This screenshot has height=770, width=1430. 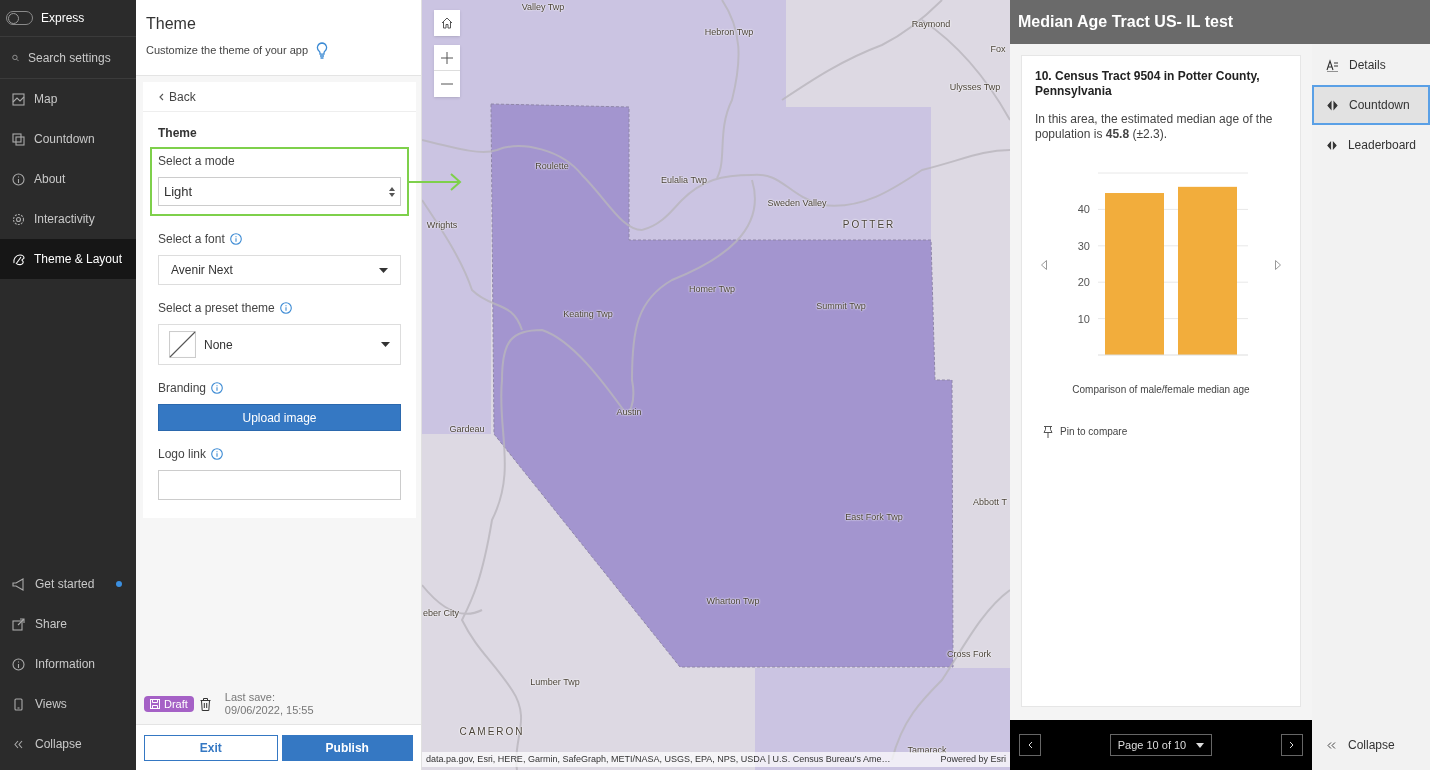 What do you see at coordinates (196, 161) in the screenshot?
I see `field-label: Select a mode` at bounding box center [196, 161].